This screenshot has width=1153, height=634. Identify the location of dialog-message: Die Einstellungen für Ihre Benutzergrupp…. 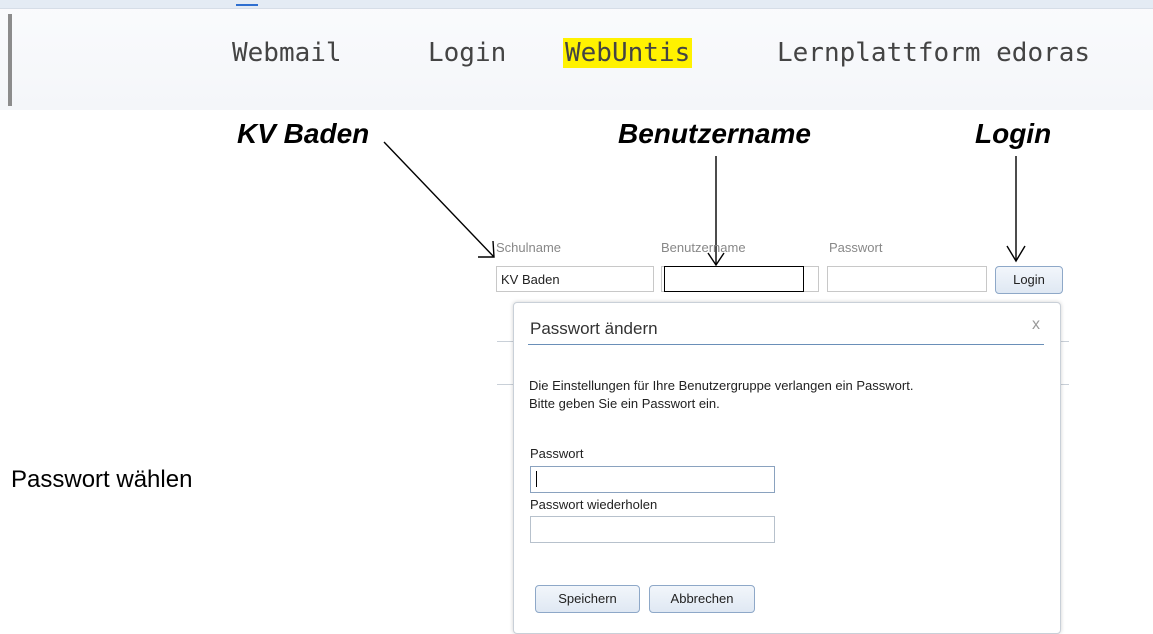
(789, 395).